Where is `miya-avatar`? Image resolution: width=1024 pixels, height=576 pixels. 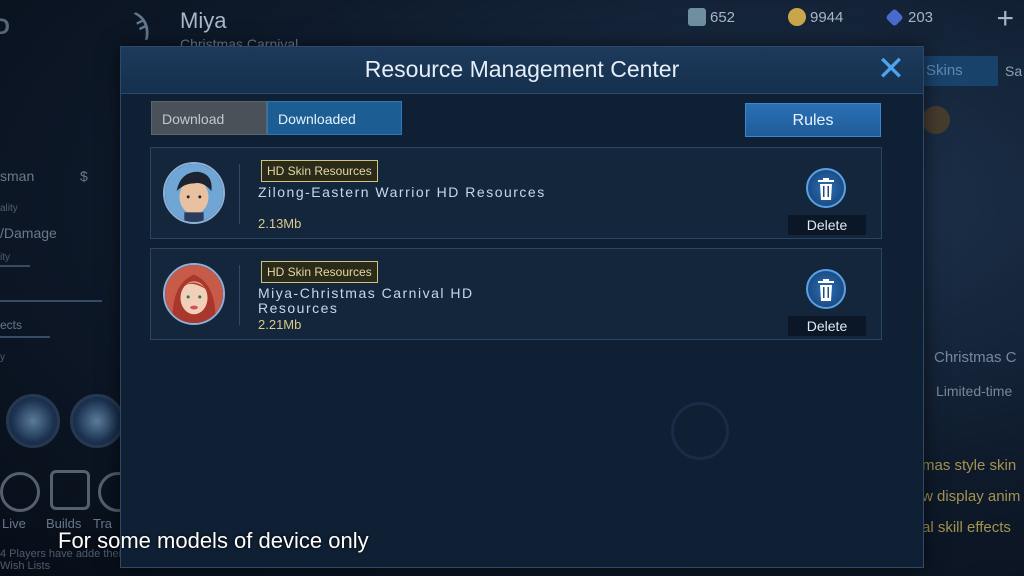 miya-avatar is located at coordinates (194, 294).